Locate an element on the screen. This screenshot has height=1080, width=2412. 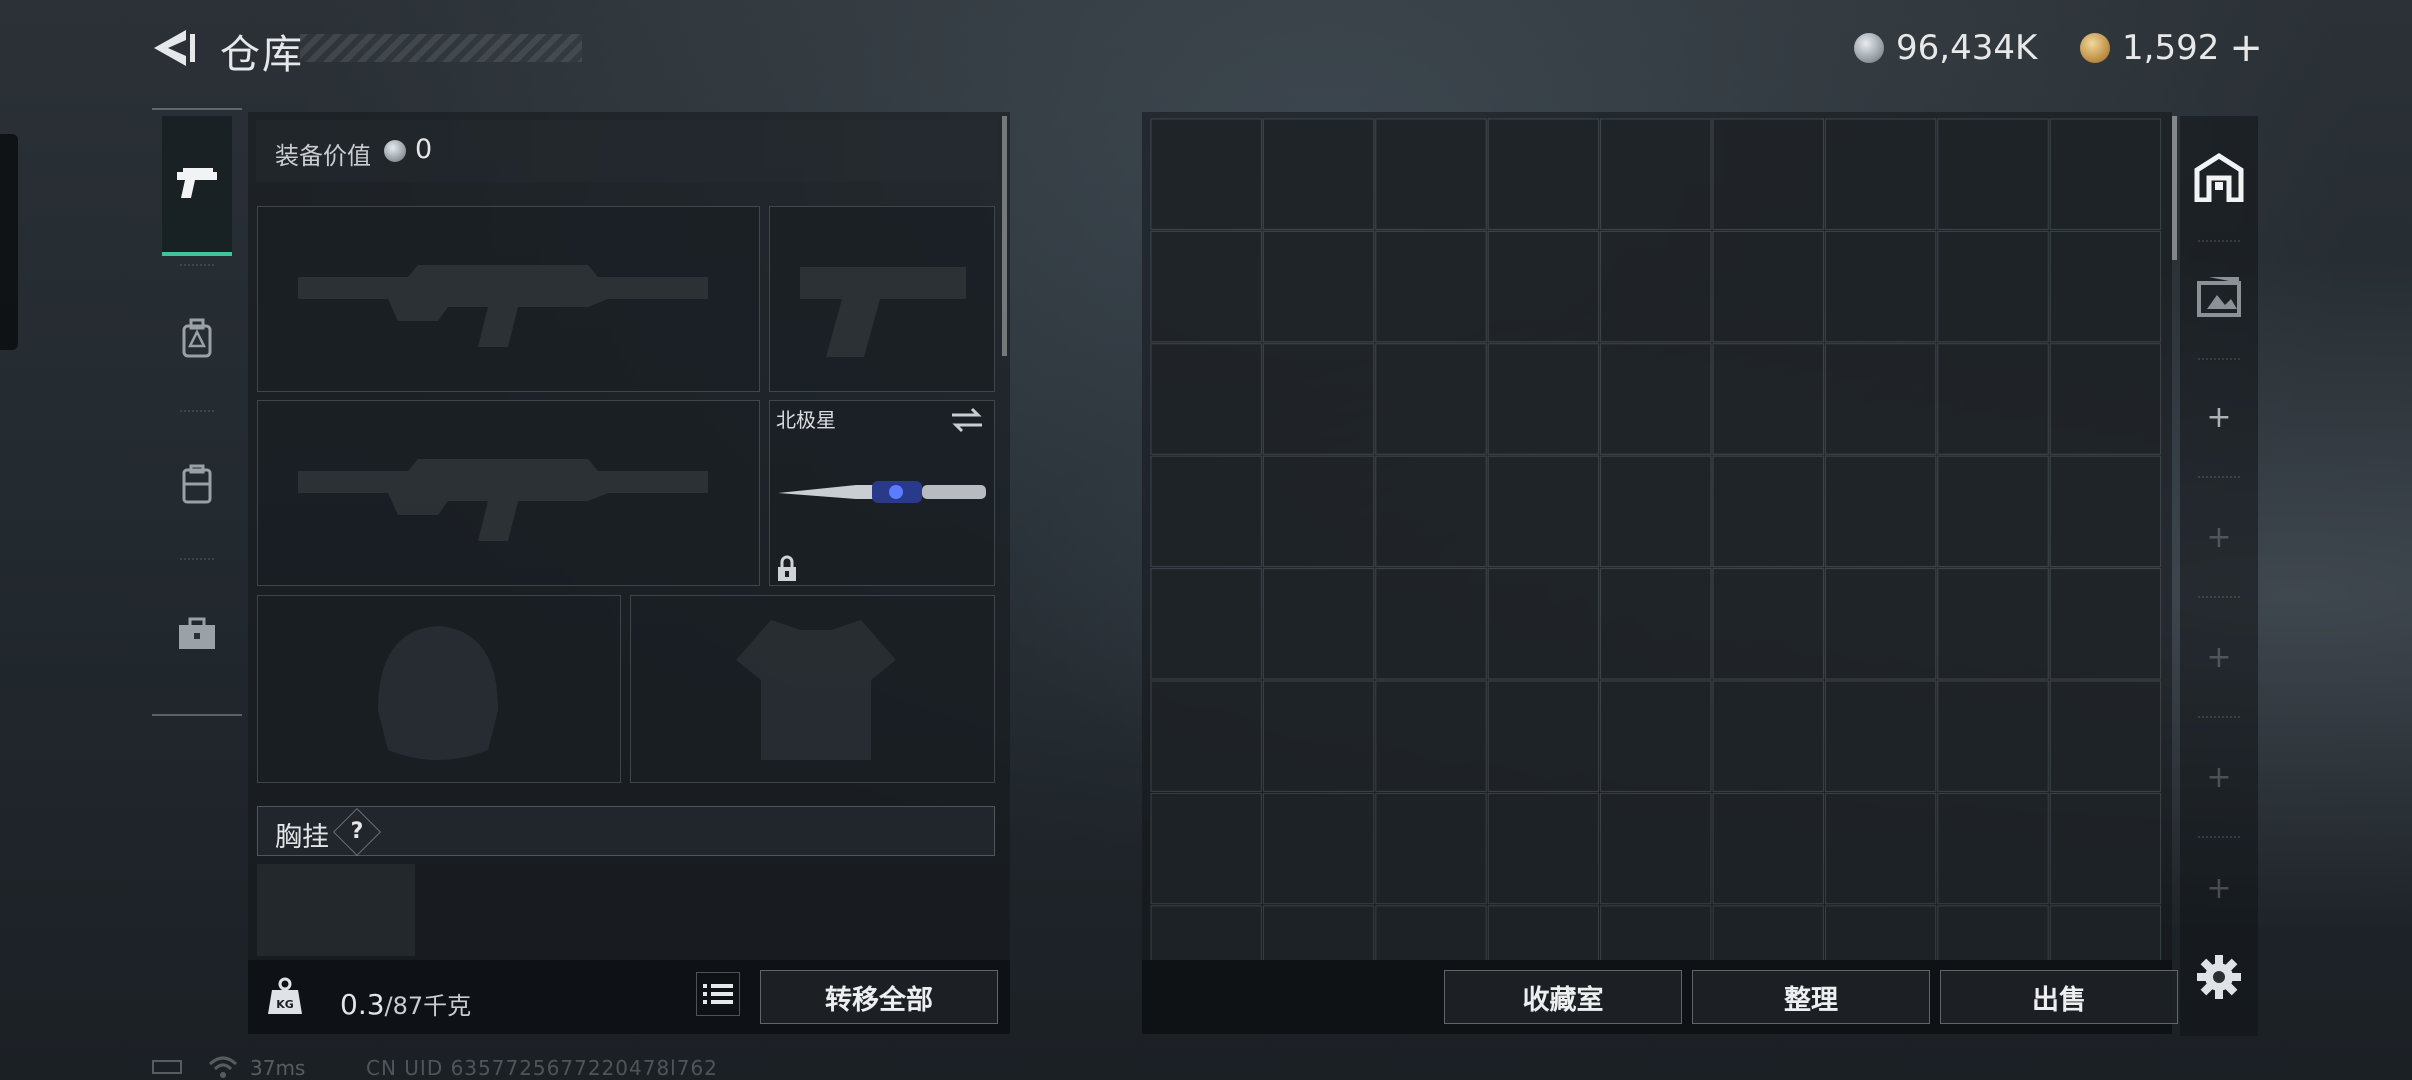
nav-tab-weapons is located at coordinates (197, 186).